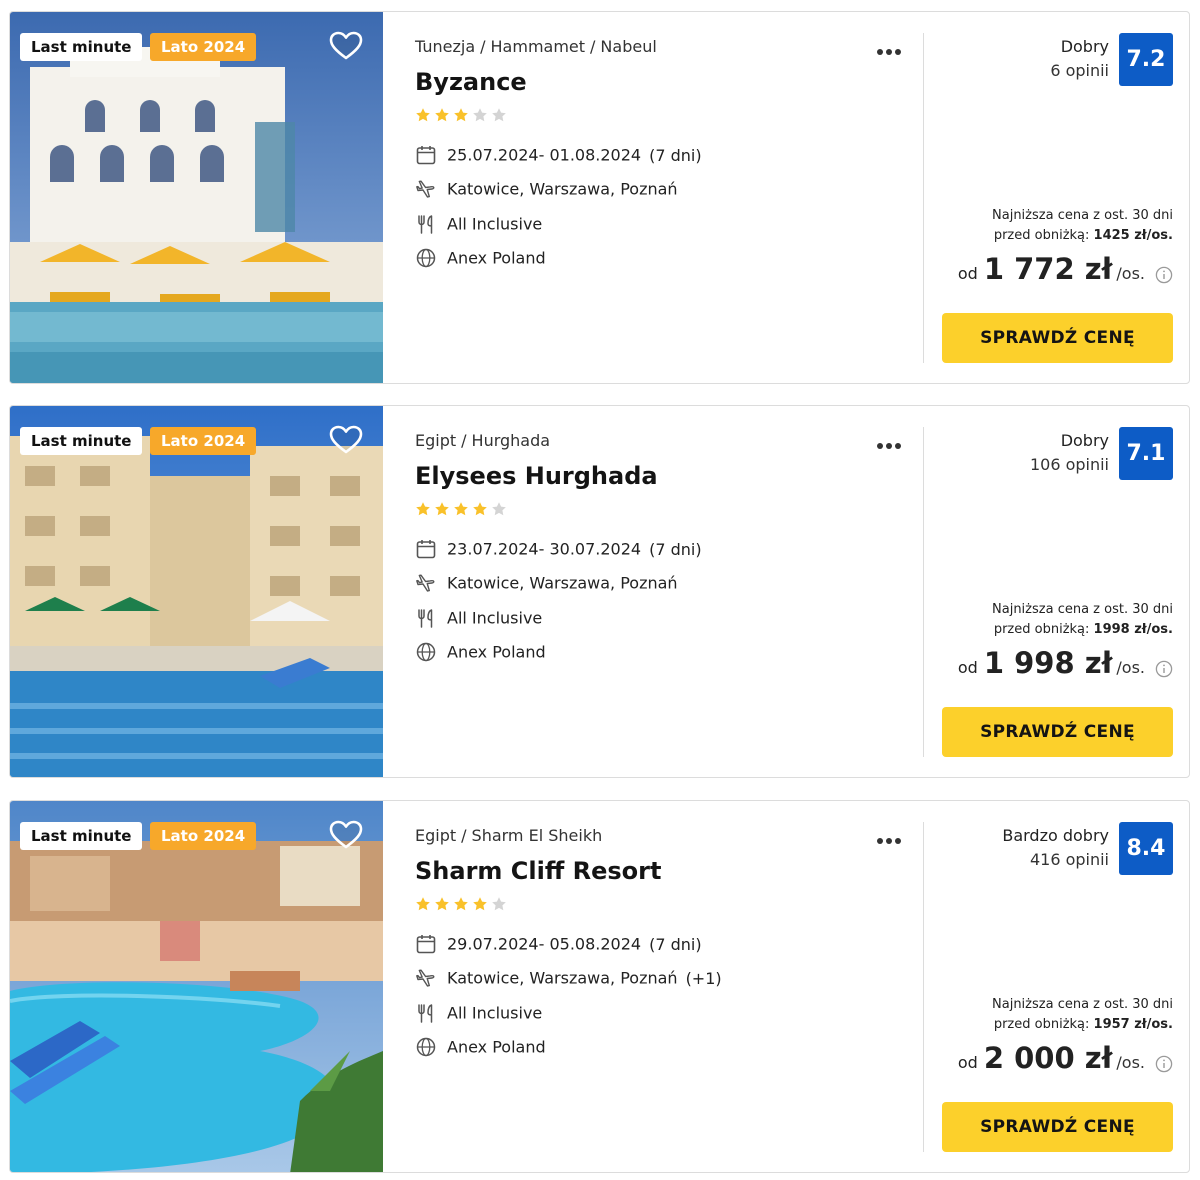 The image size is (1200, 1180). Describe the element at coordinates (1048, 1058) in the screenshot. I see `price-amount: 2 000 zł` at that location.